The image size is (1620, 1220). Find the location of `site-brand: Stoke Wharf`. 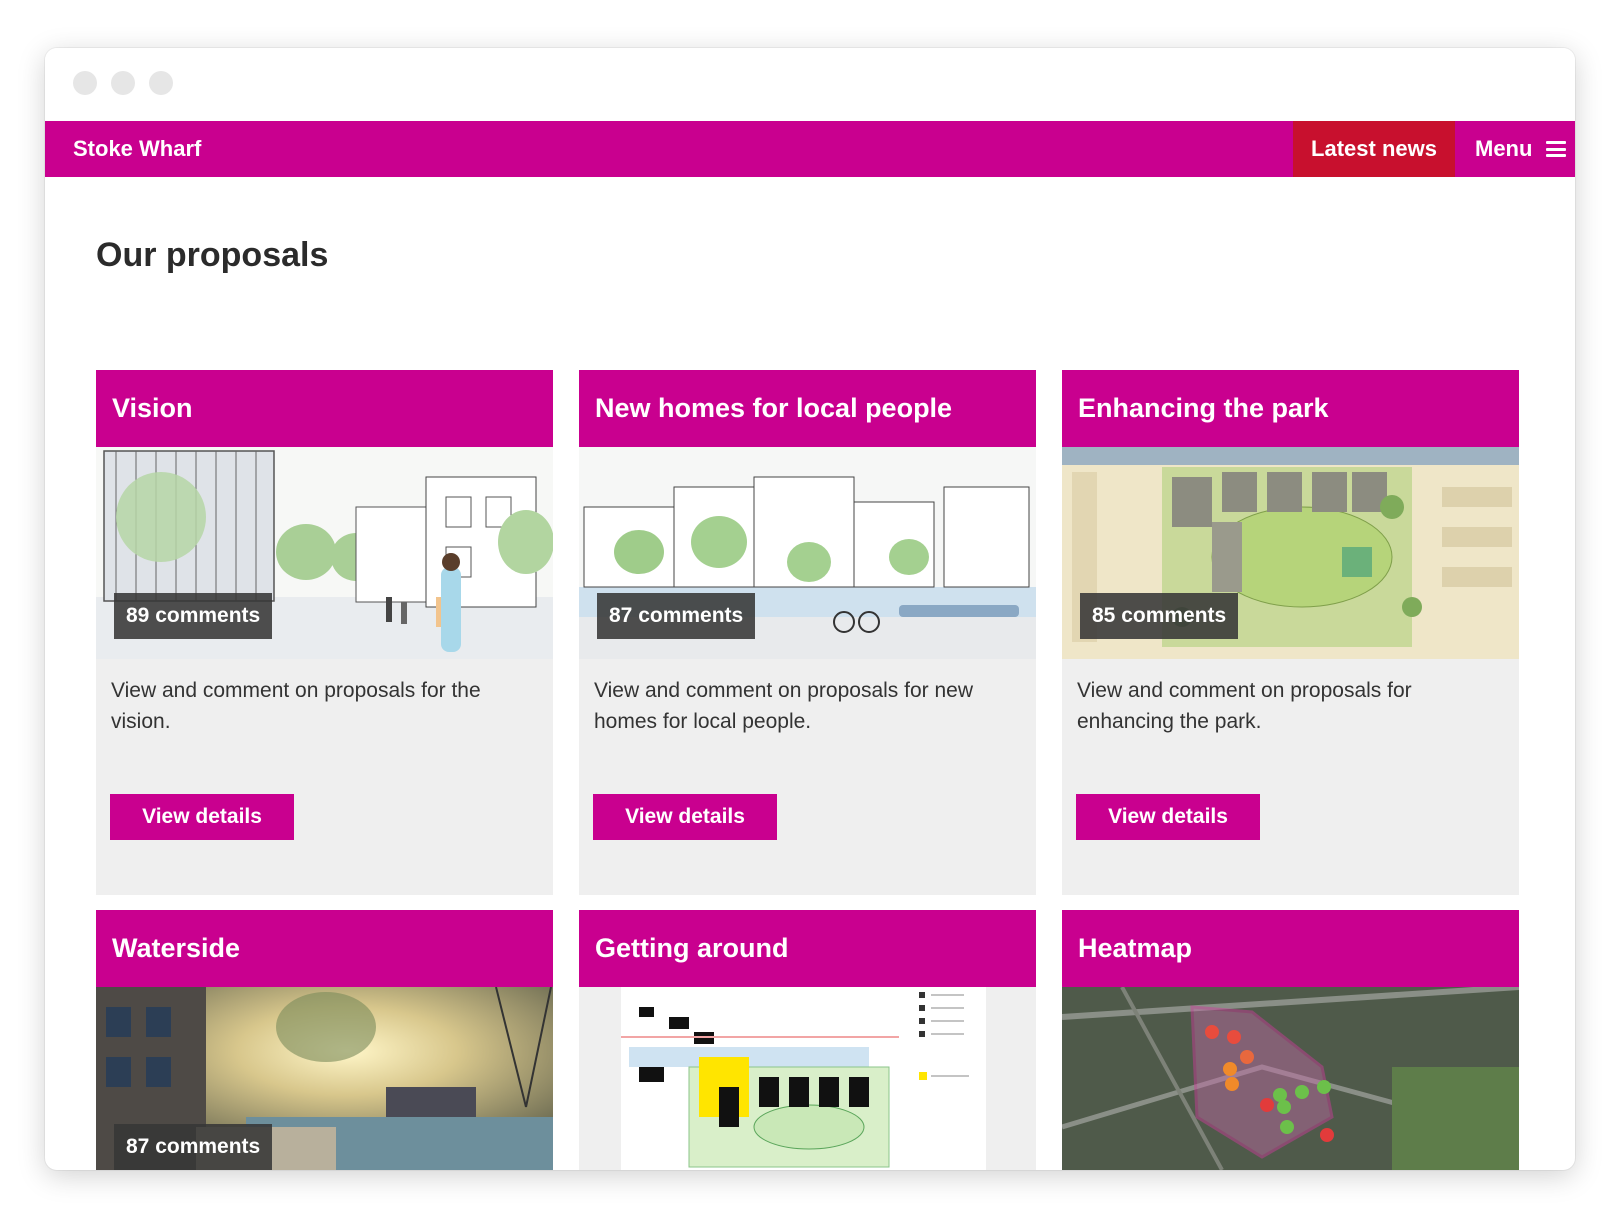

site-brand: Stoke Wharf is located at coordinates (137, 149).